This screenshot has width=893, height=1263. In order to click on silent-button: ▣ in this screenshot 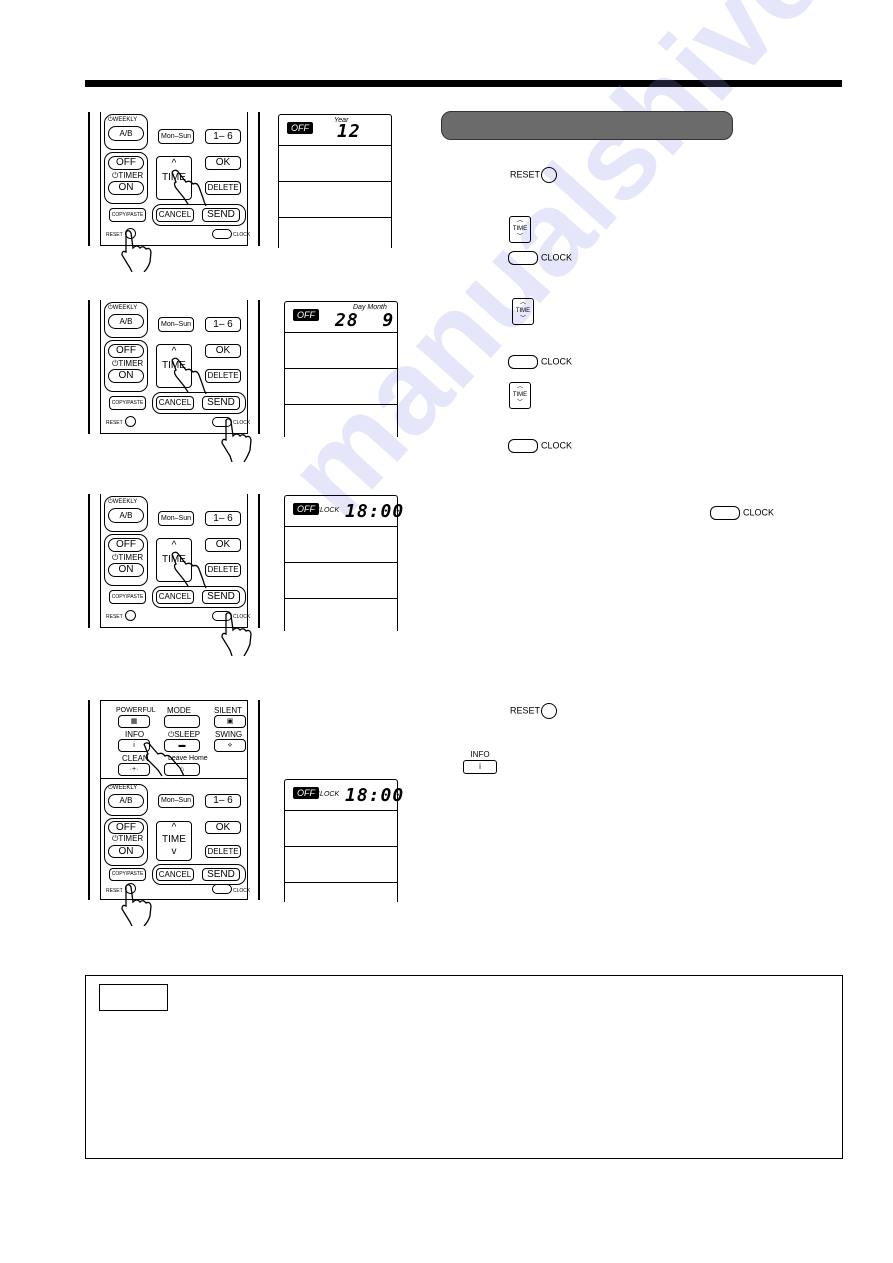, I will do `click(230, 721)`.